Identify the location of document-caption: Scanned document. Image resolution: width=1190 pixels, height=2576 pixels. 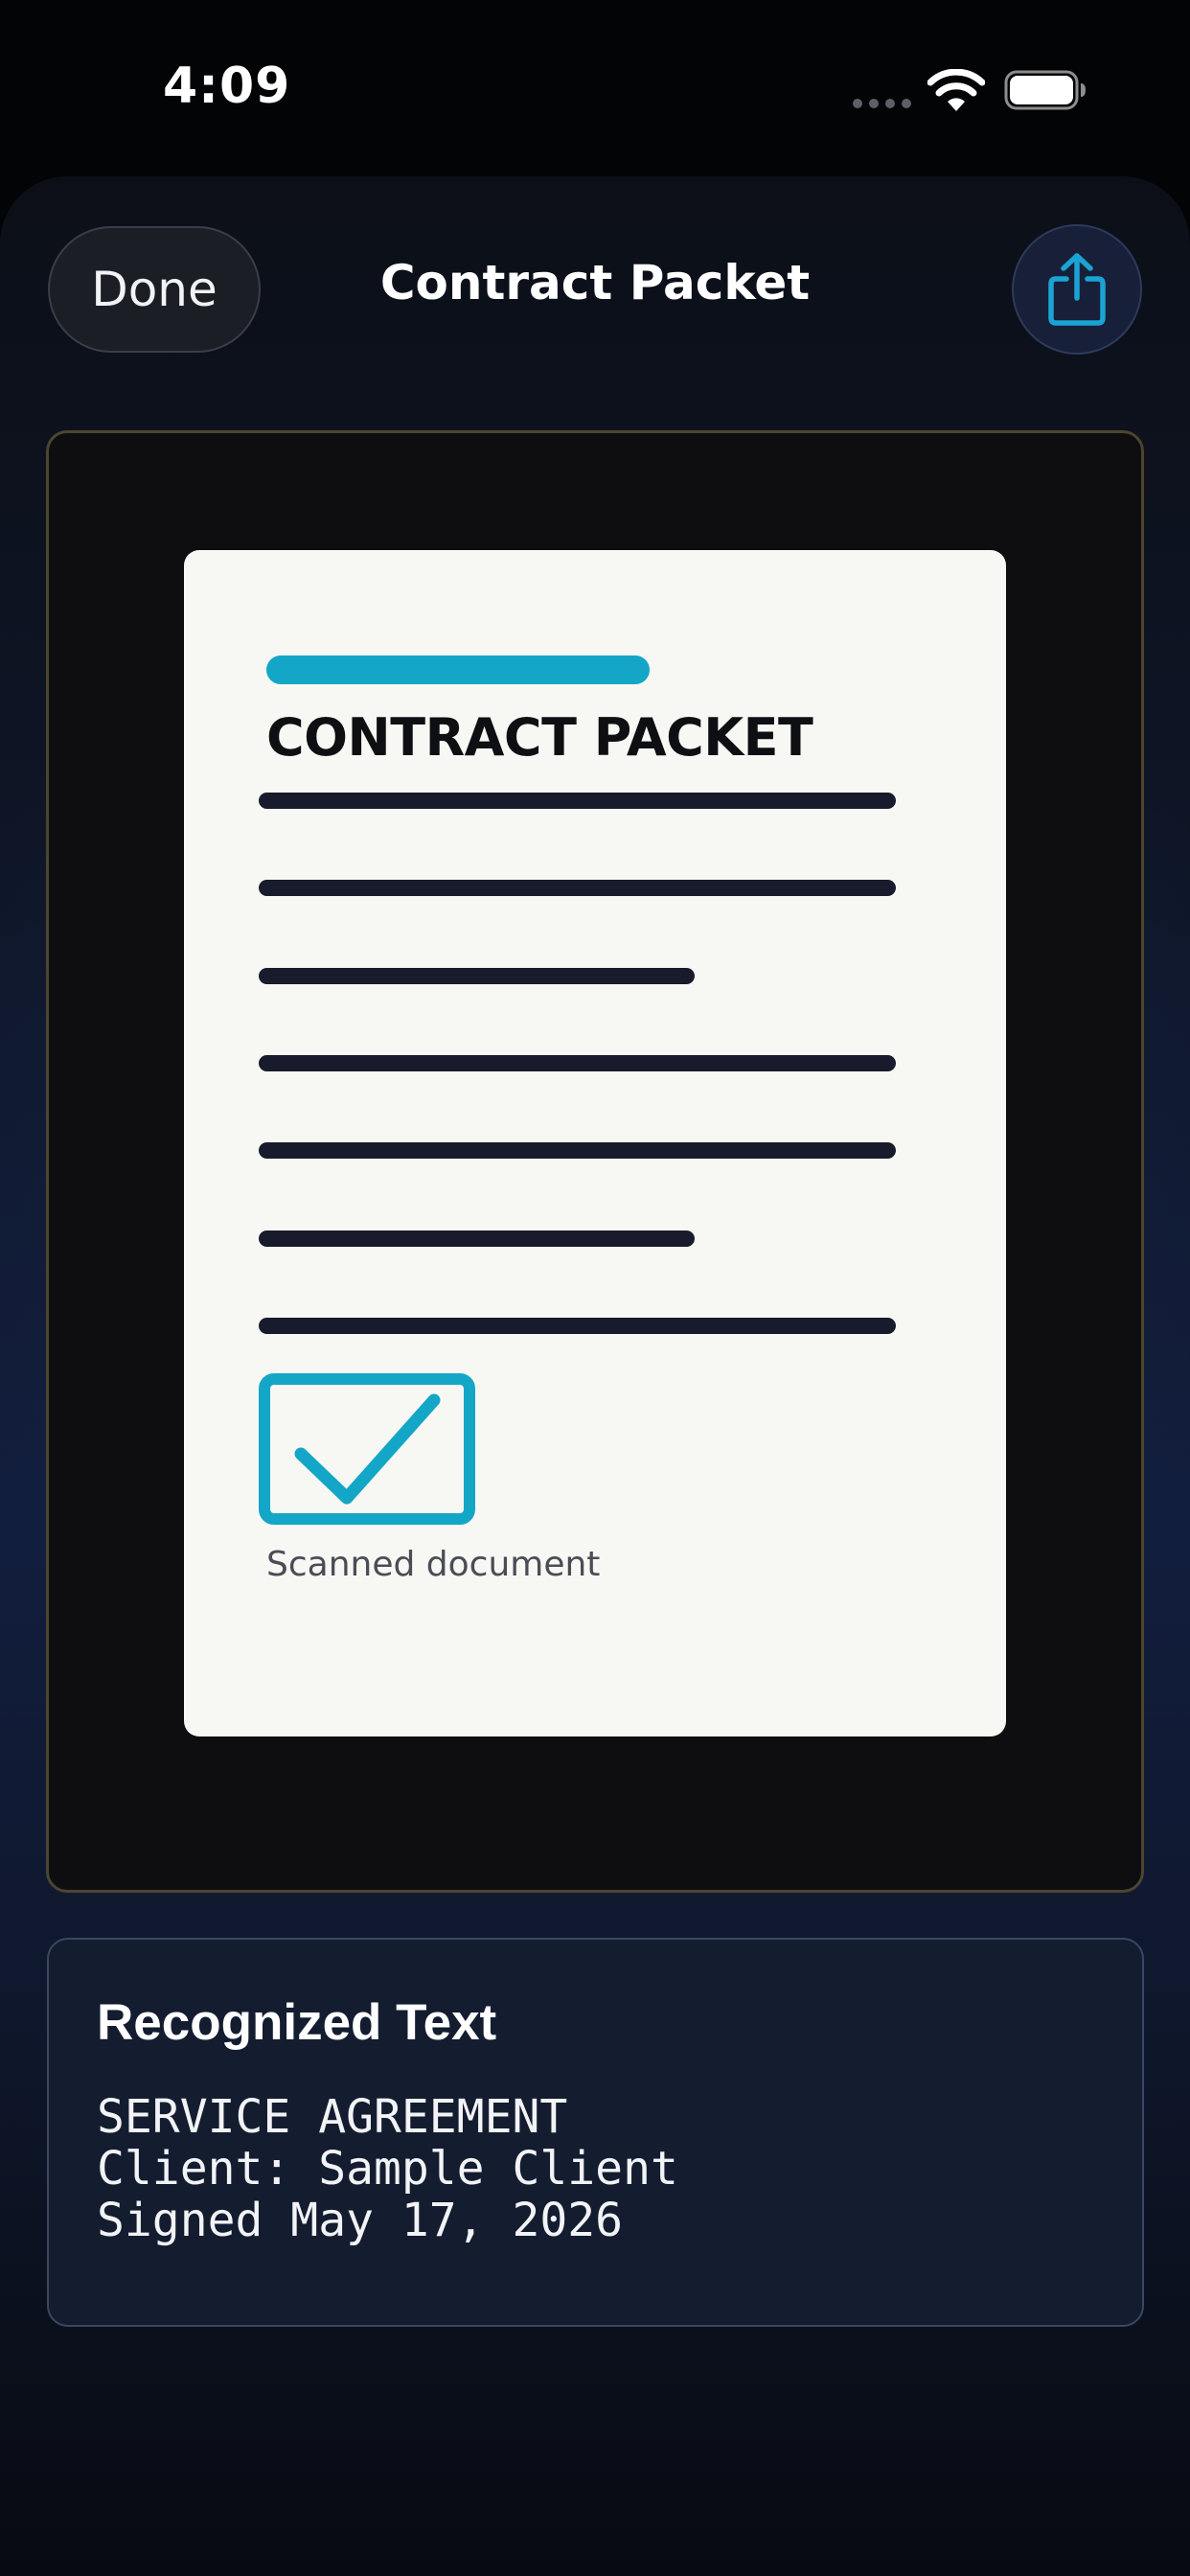
(434, 1564).